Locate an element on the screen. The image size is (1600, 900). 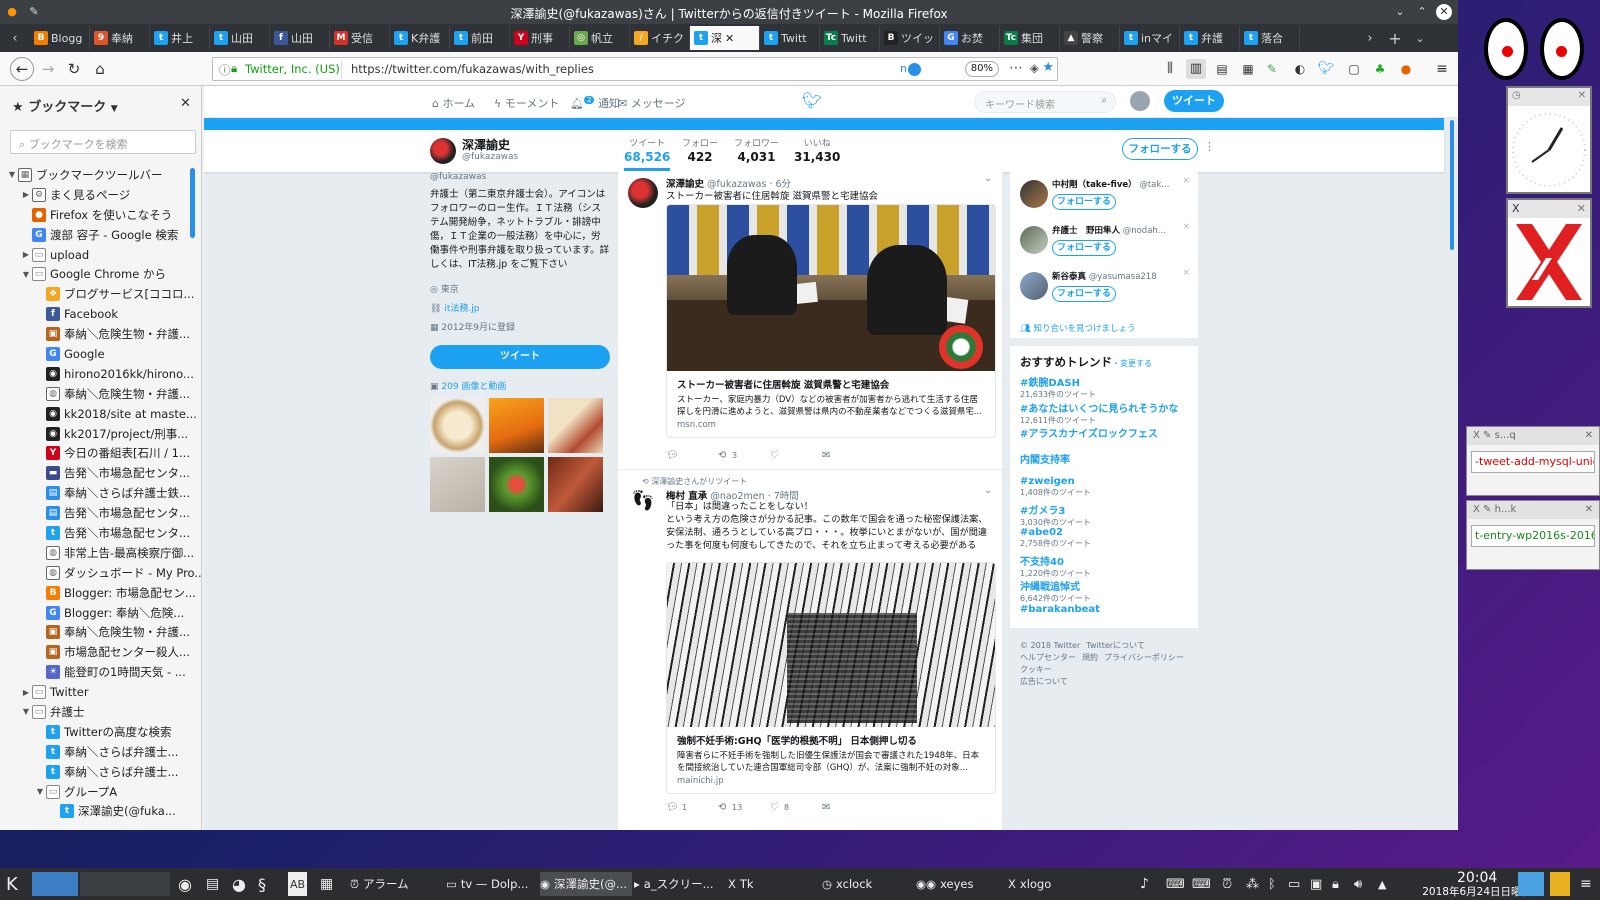
xlogo-titlebar: X ✕ is located at coordinates (1549, 209).